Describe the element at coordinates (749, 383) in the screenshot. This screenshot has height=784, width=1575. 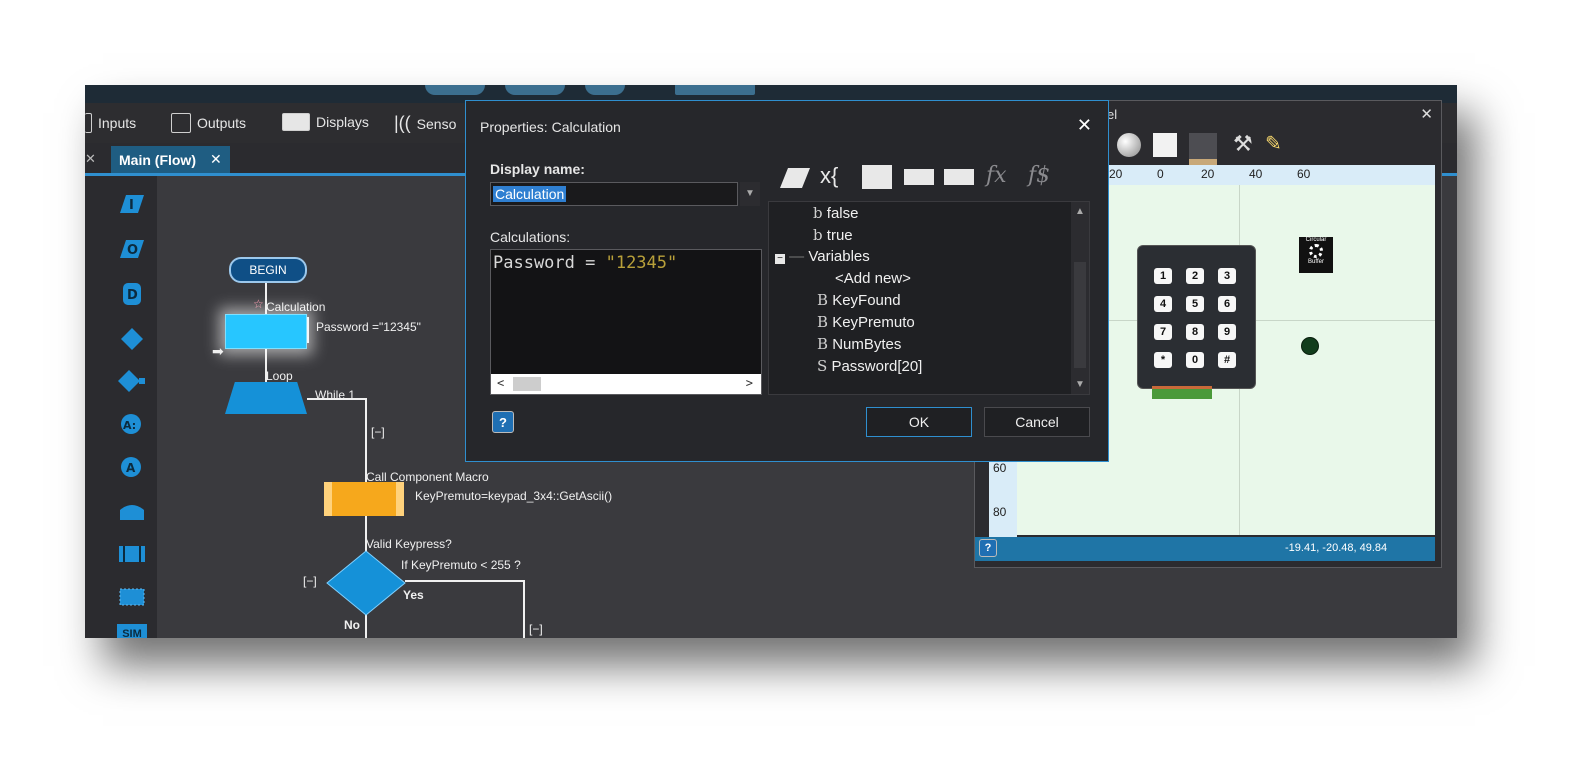
I see `scroll-right-icon: >` at that location.